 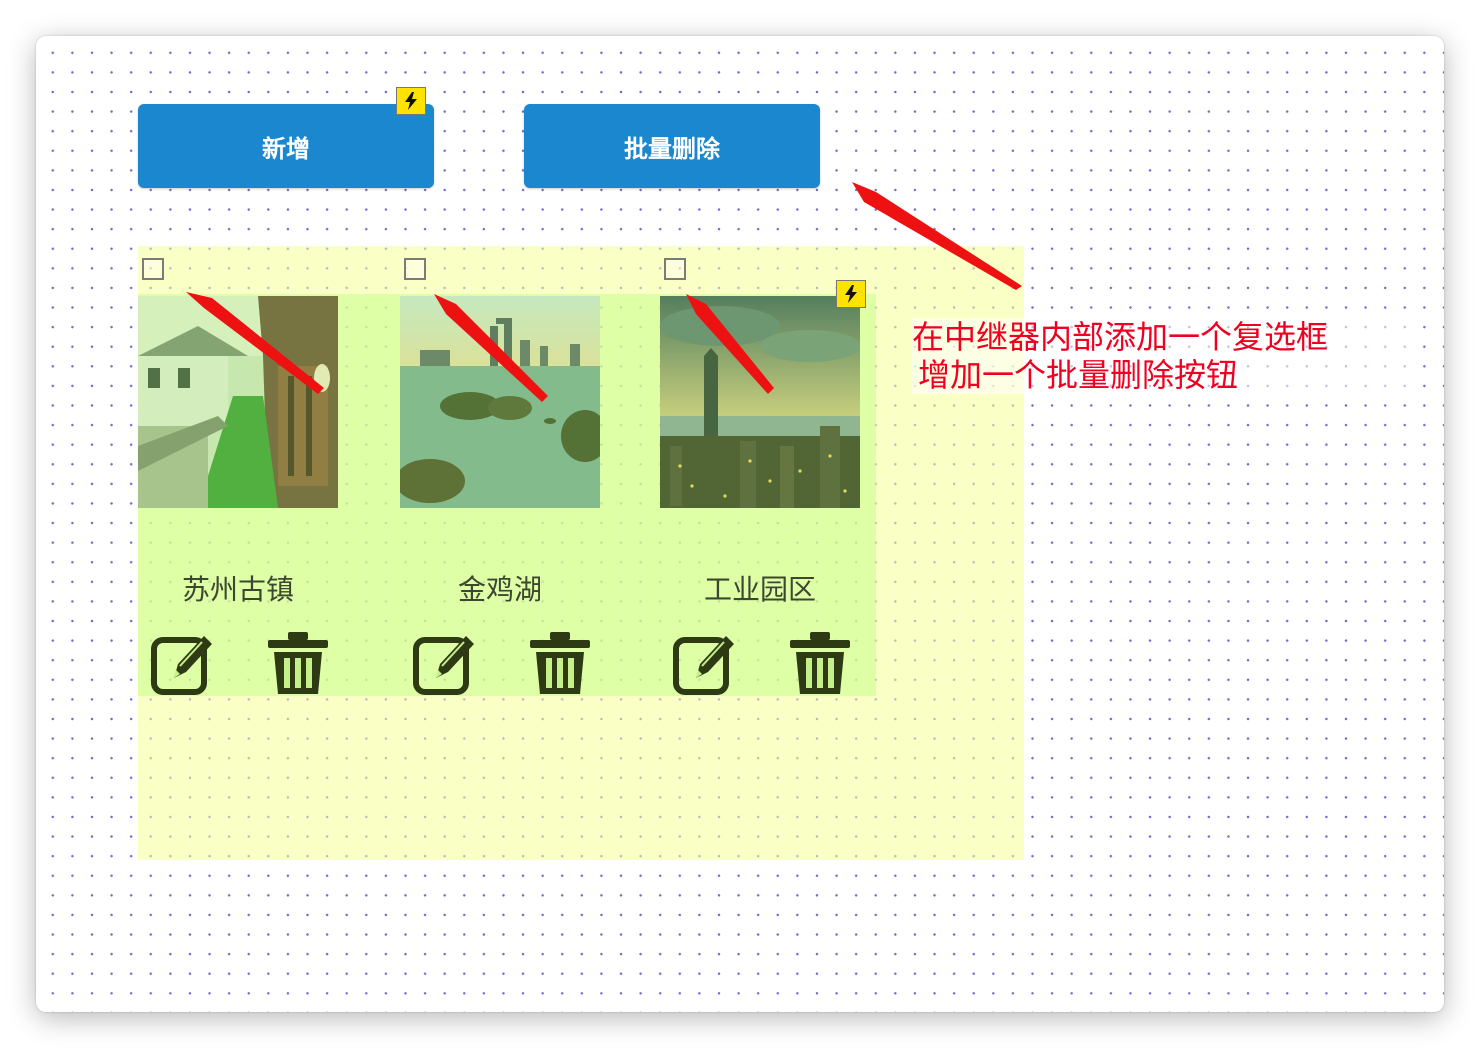 I want to click on card-title: 工业园区, so click(x=759, y=589).